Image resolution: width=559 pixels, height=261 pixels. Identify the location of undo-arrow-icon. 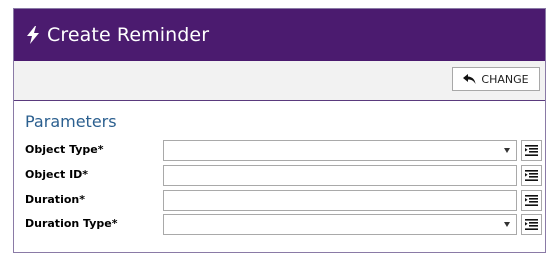
(469, 79).